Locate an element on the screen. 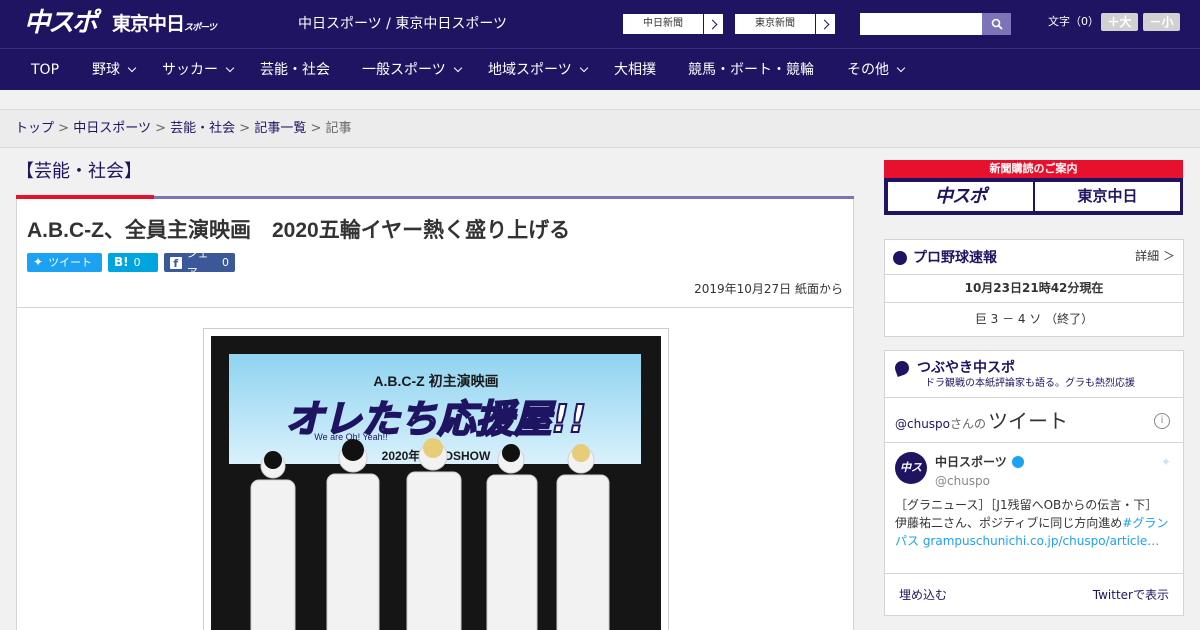 This screenshot has width=1200, height=630. nav-general-sports: 一般スポーツ is located at coordinates (412, 70).